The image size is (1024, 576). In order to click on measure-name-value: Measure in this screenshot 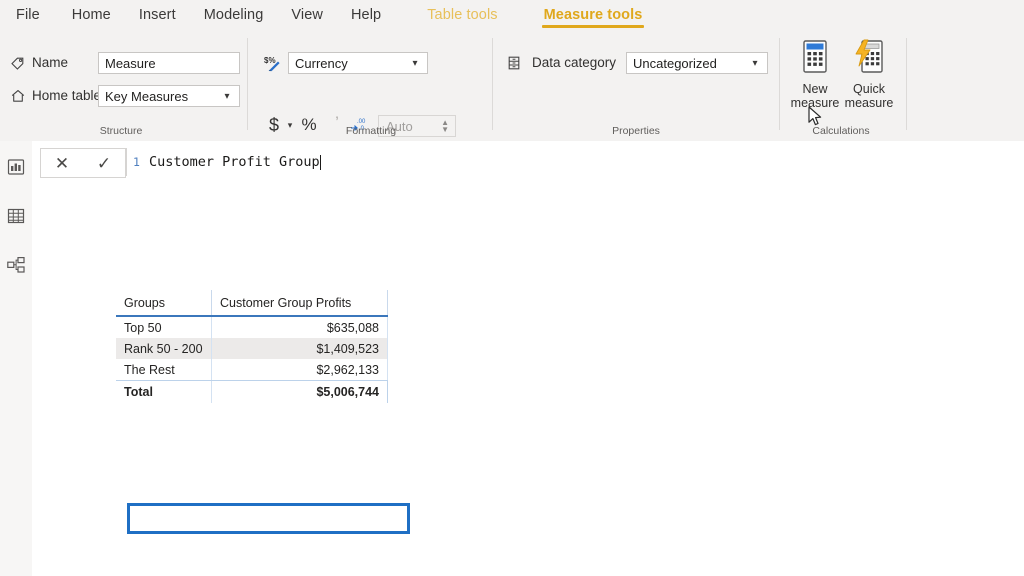, I will do `click(130, 63)`.